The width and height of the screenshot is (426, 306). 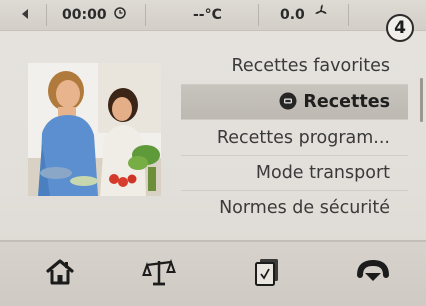 What do you see at coordinates (120, 15) in the screenshot?
I see `clock-icon` at bounding box center [120, 15].